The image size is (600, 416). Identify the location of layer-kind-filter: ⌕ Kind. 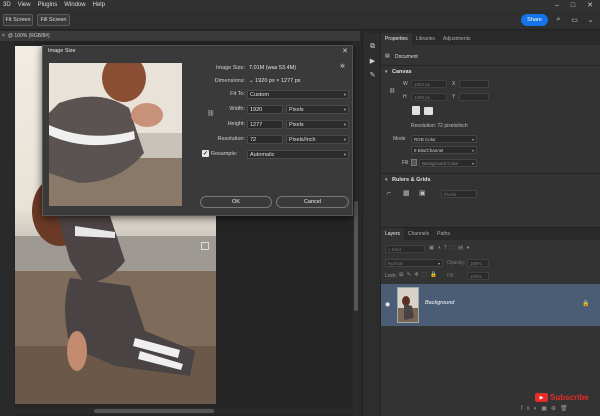
(405, 249).